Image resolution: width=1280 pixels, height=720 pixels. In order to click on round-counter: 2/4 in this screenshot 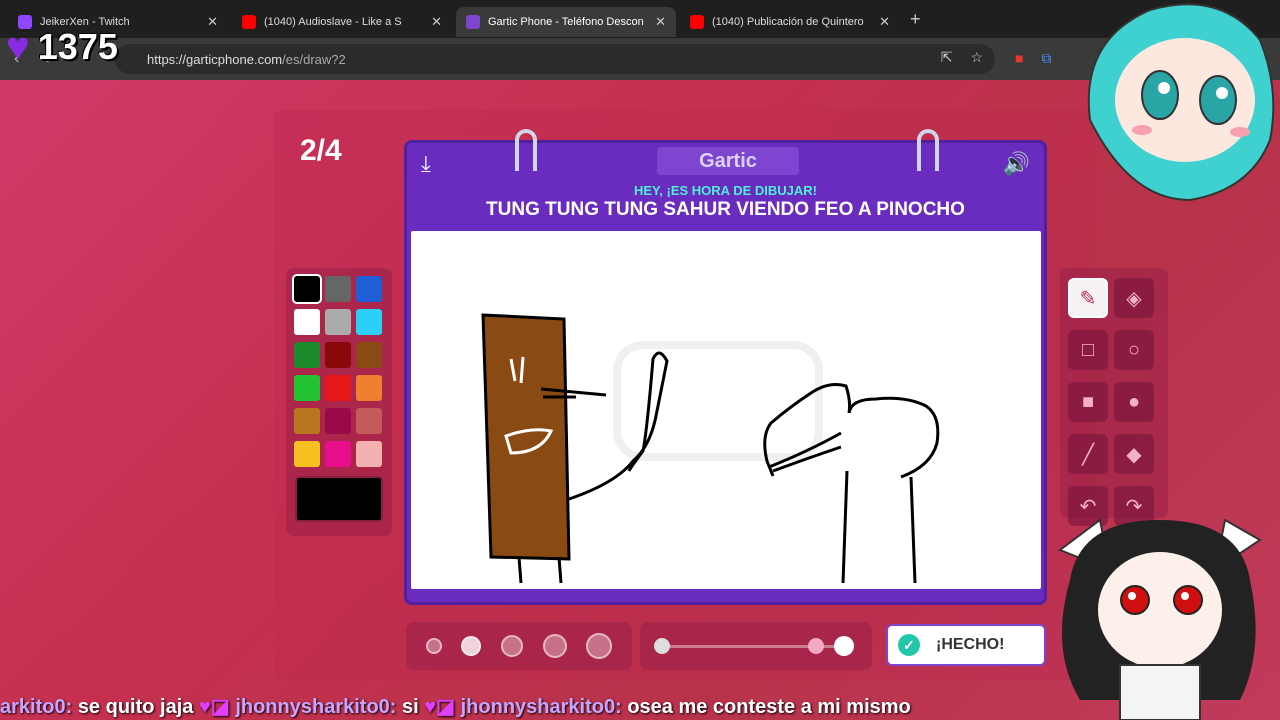, I will do `click(321, 150)`.